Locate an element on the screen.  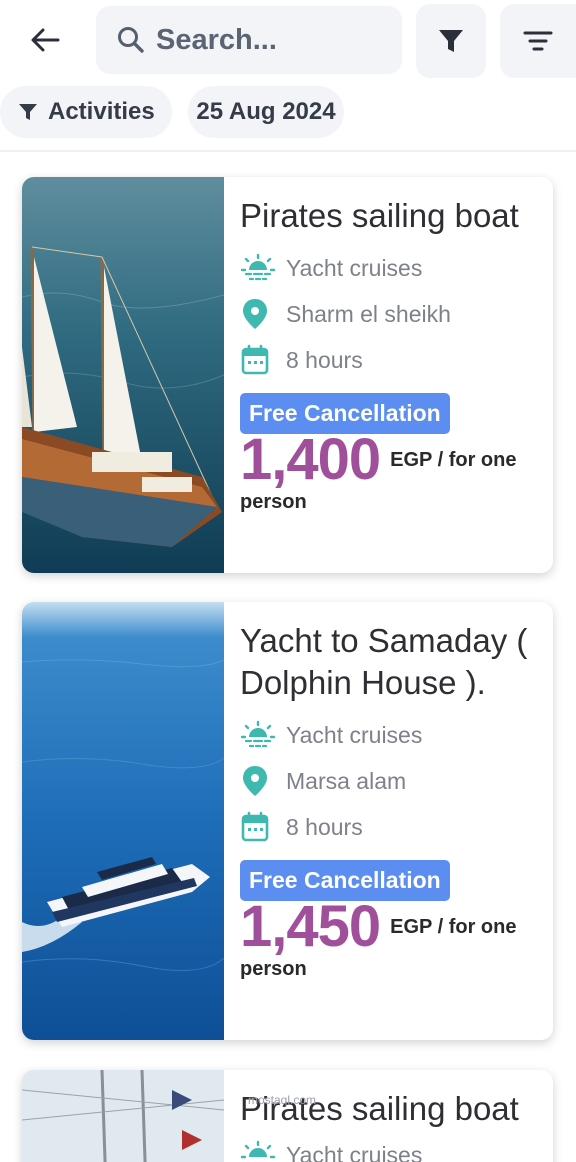
listing-title: Pirates sailing boat is located at coordinates (379, 215).